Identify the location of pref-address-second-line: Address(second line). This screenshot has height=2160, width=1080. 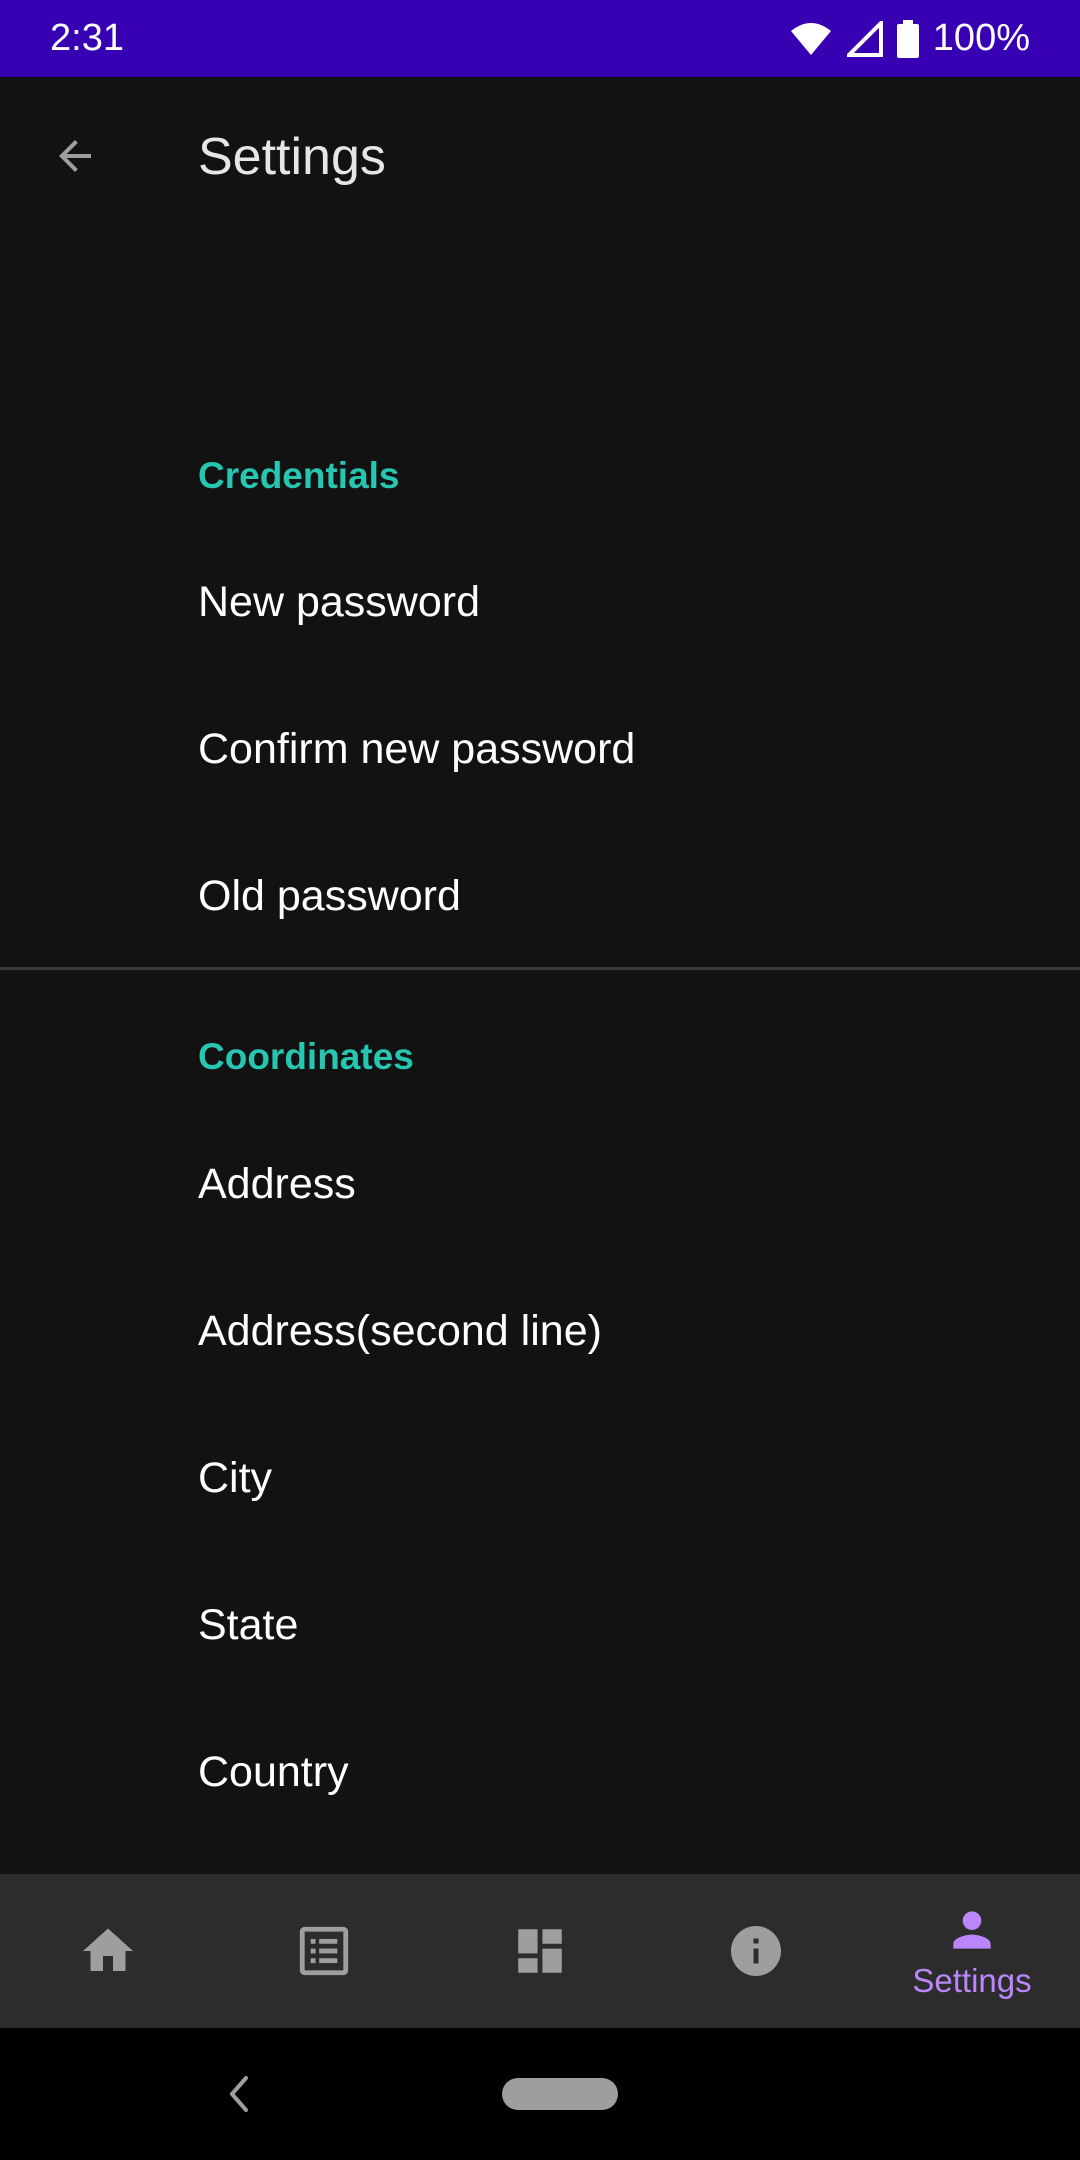
(540, 1331).